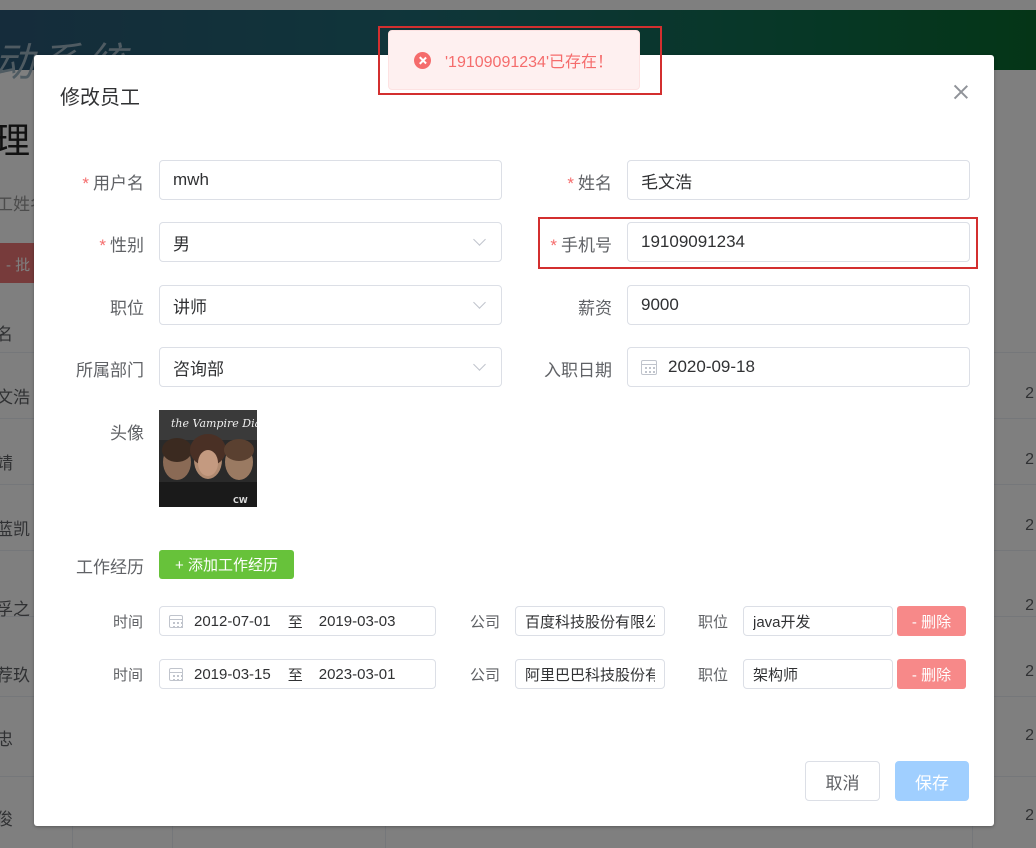 Image resolution: width=1036 pixels, height=848 pixels. What do you see at coordinates (118, 183) in the screenshot?
I see `username-label-text: 用户名` at bounding box center [118, 183].